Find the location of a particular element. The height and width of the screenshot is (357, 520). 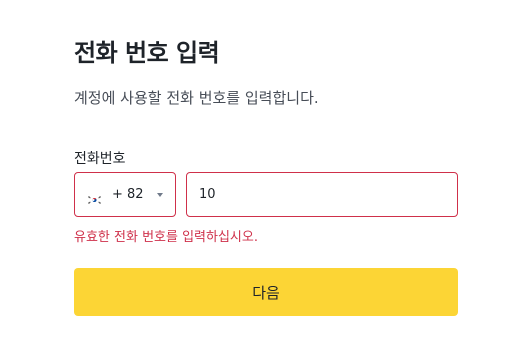

dial-code: + 82 is located at coordinates (128, 194).